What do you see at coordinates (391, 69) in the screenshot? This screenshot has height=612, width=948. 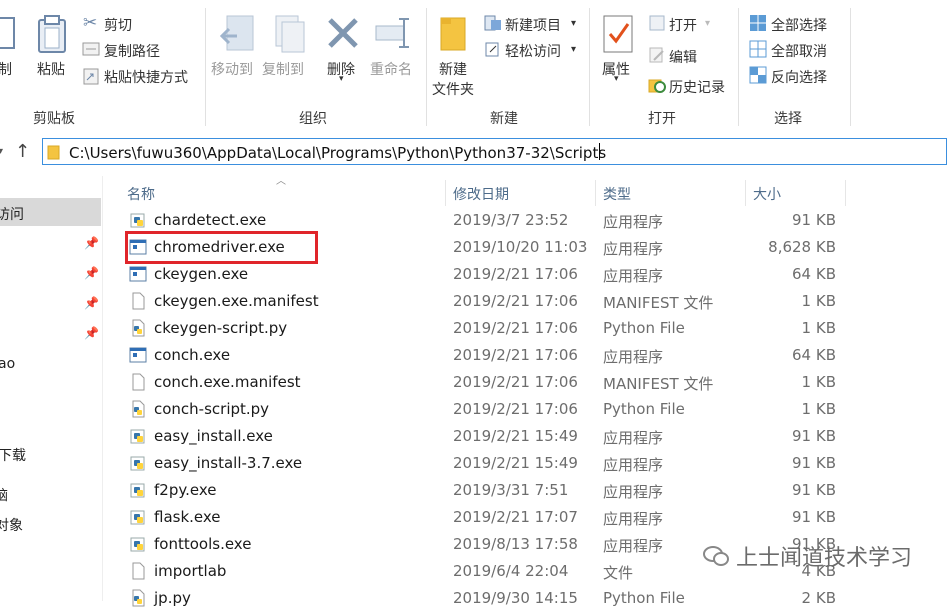 I see `rename-button: 重命名` at bounding box center [391, 69].